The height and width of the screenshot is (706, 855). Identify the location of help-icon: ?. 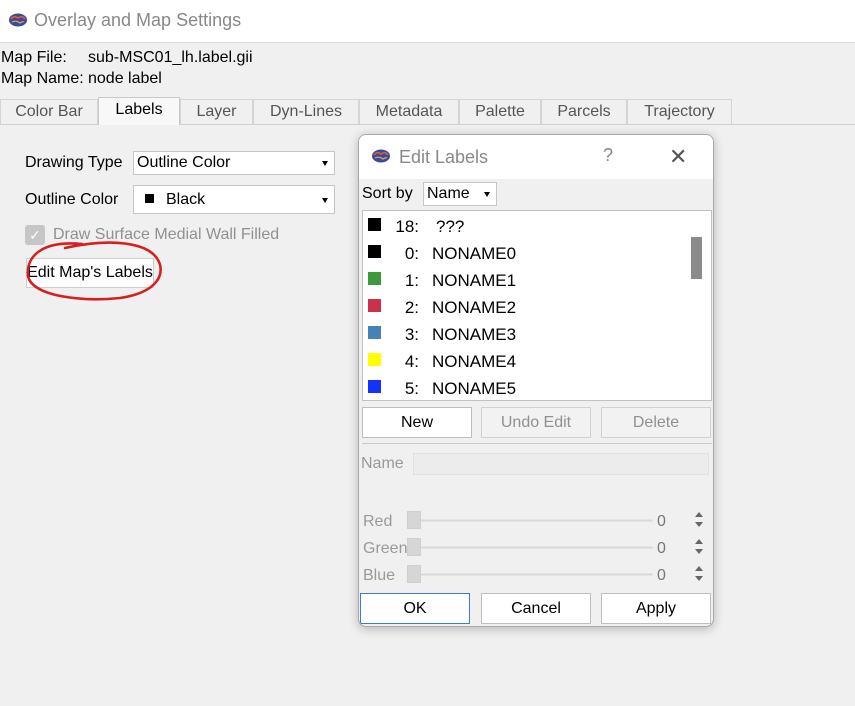
(608, 155).